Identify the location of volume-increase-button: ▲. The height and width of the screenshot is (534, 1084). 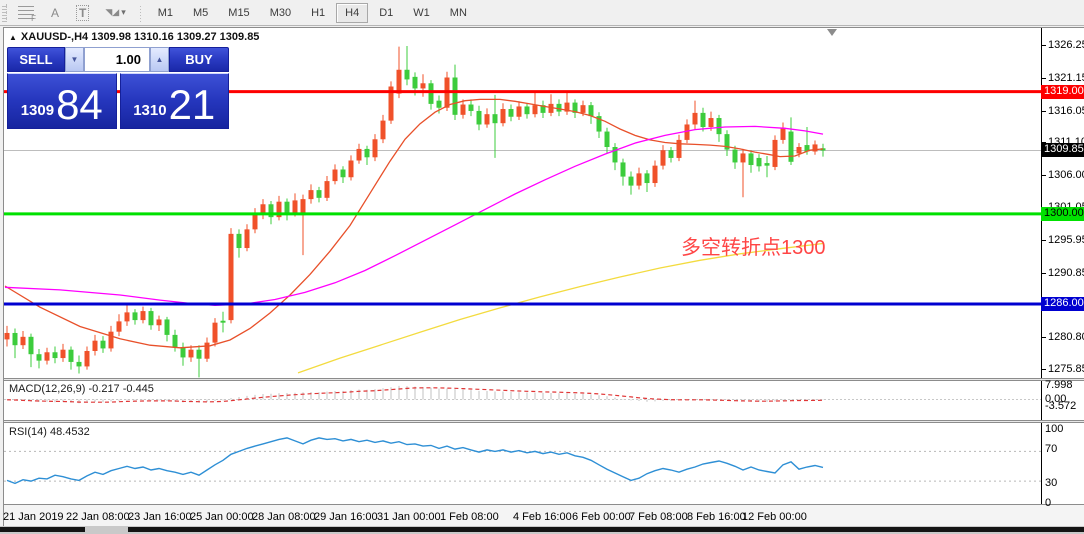
(159, 59).